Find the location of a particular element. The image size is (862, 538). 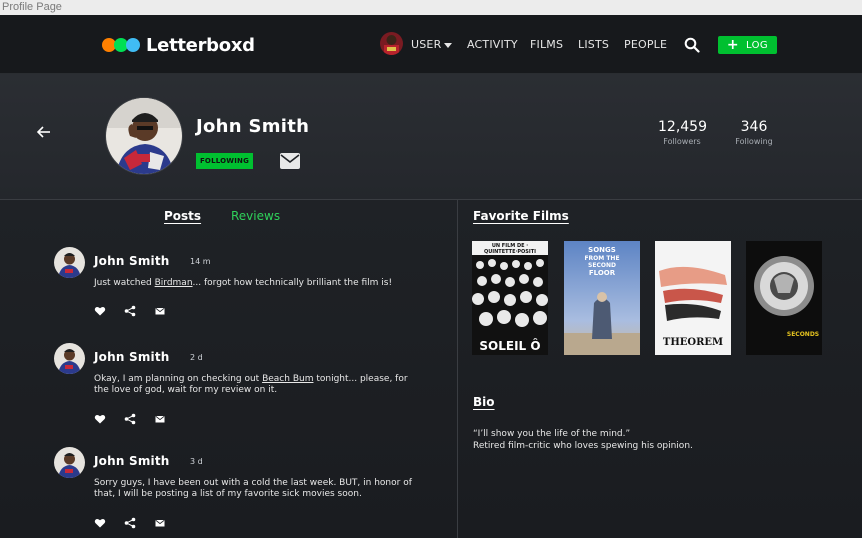

post-text-start: Just watched is located at coordinates (124, 283).